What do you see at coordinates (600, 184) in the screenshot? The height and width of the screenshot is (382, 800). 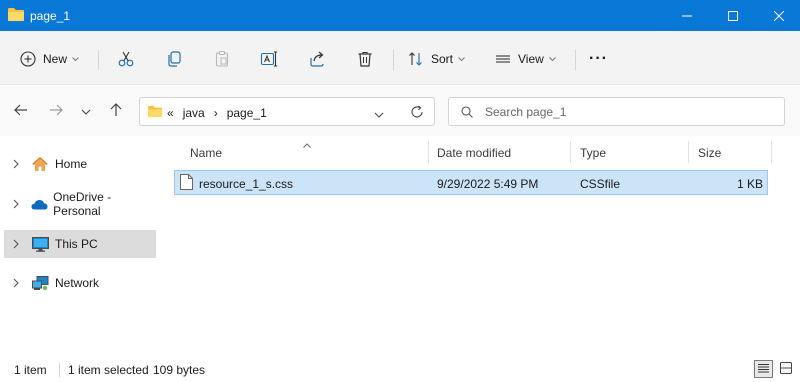 I see `file-type: CSSfile` at bounding box center [600, 184].